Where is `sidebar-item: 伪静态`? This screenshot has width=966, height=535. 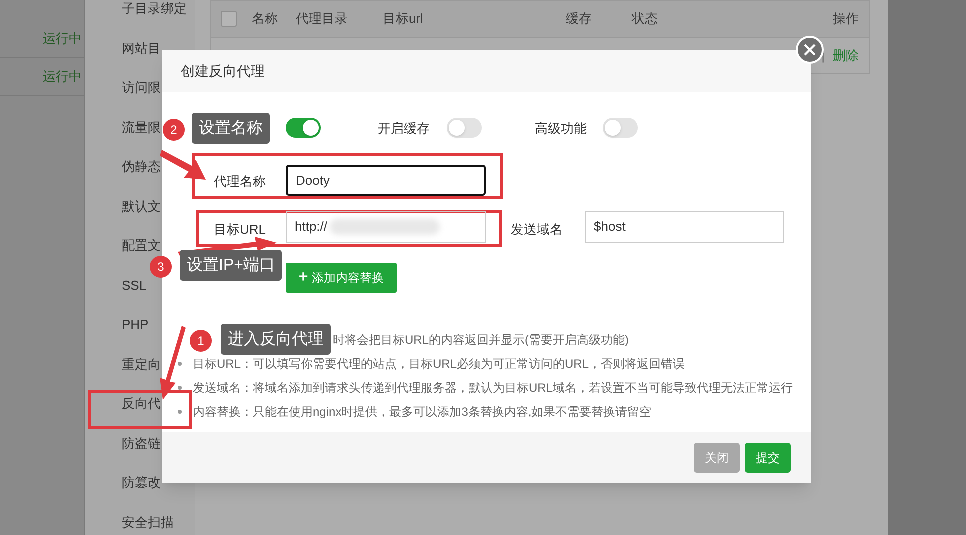 sidebar-item: 伪静态 is located at coordinates (141, 166).